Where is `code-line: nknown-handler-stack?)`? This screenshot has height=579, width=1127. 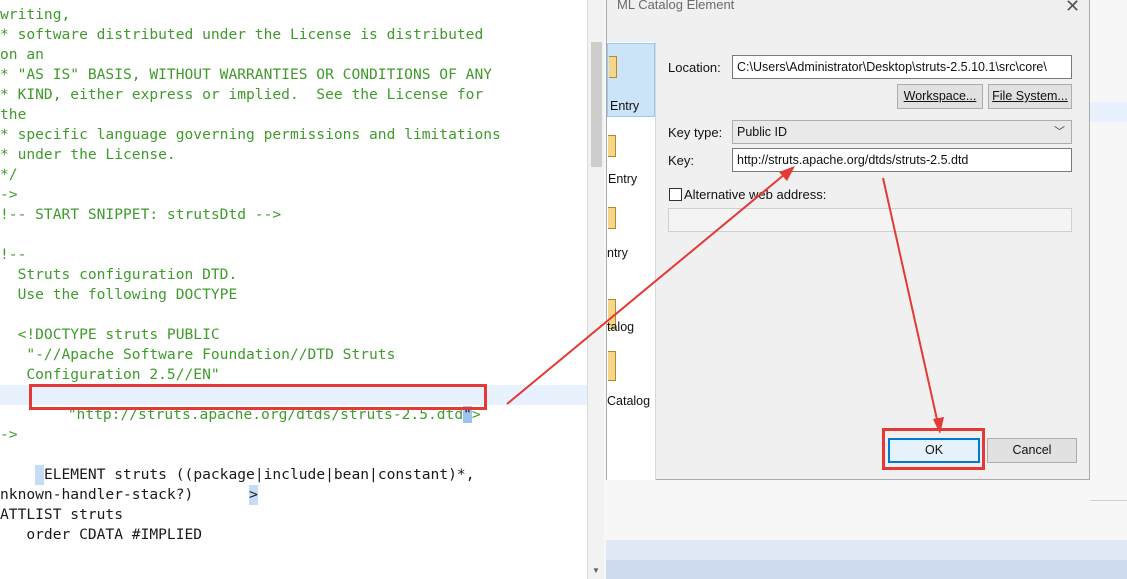 code-line: nknown-handler-stack?) is located at coordinates (97, 494).